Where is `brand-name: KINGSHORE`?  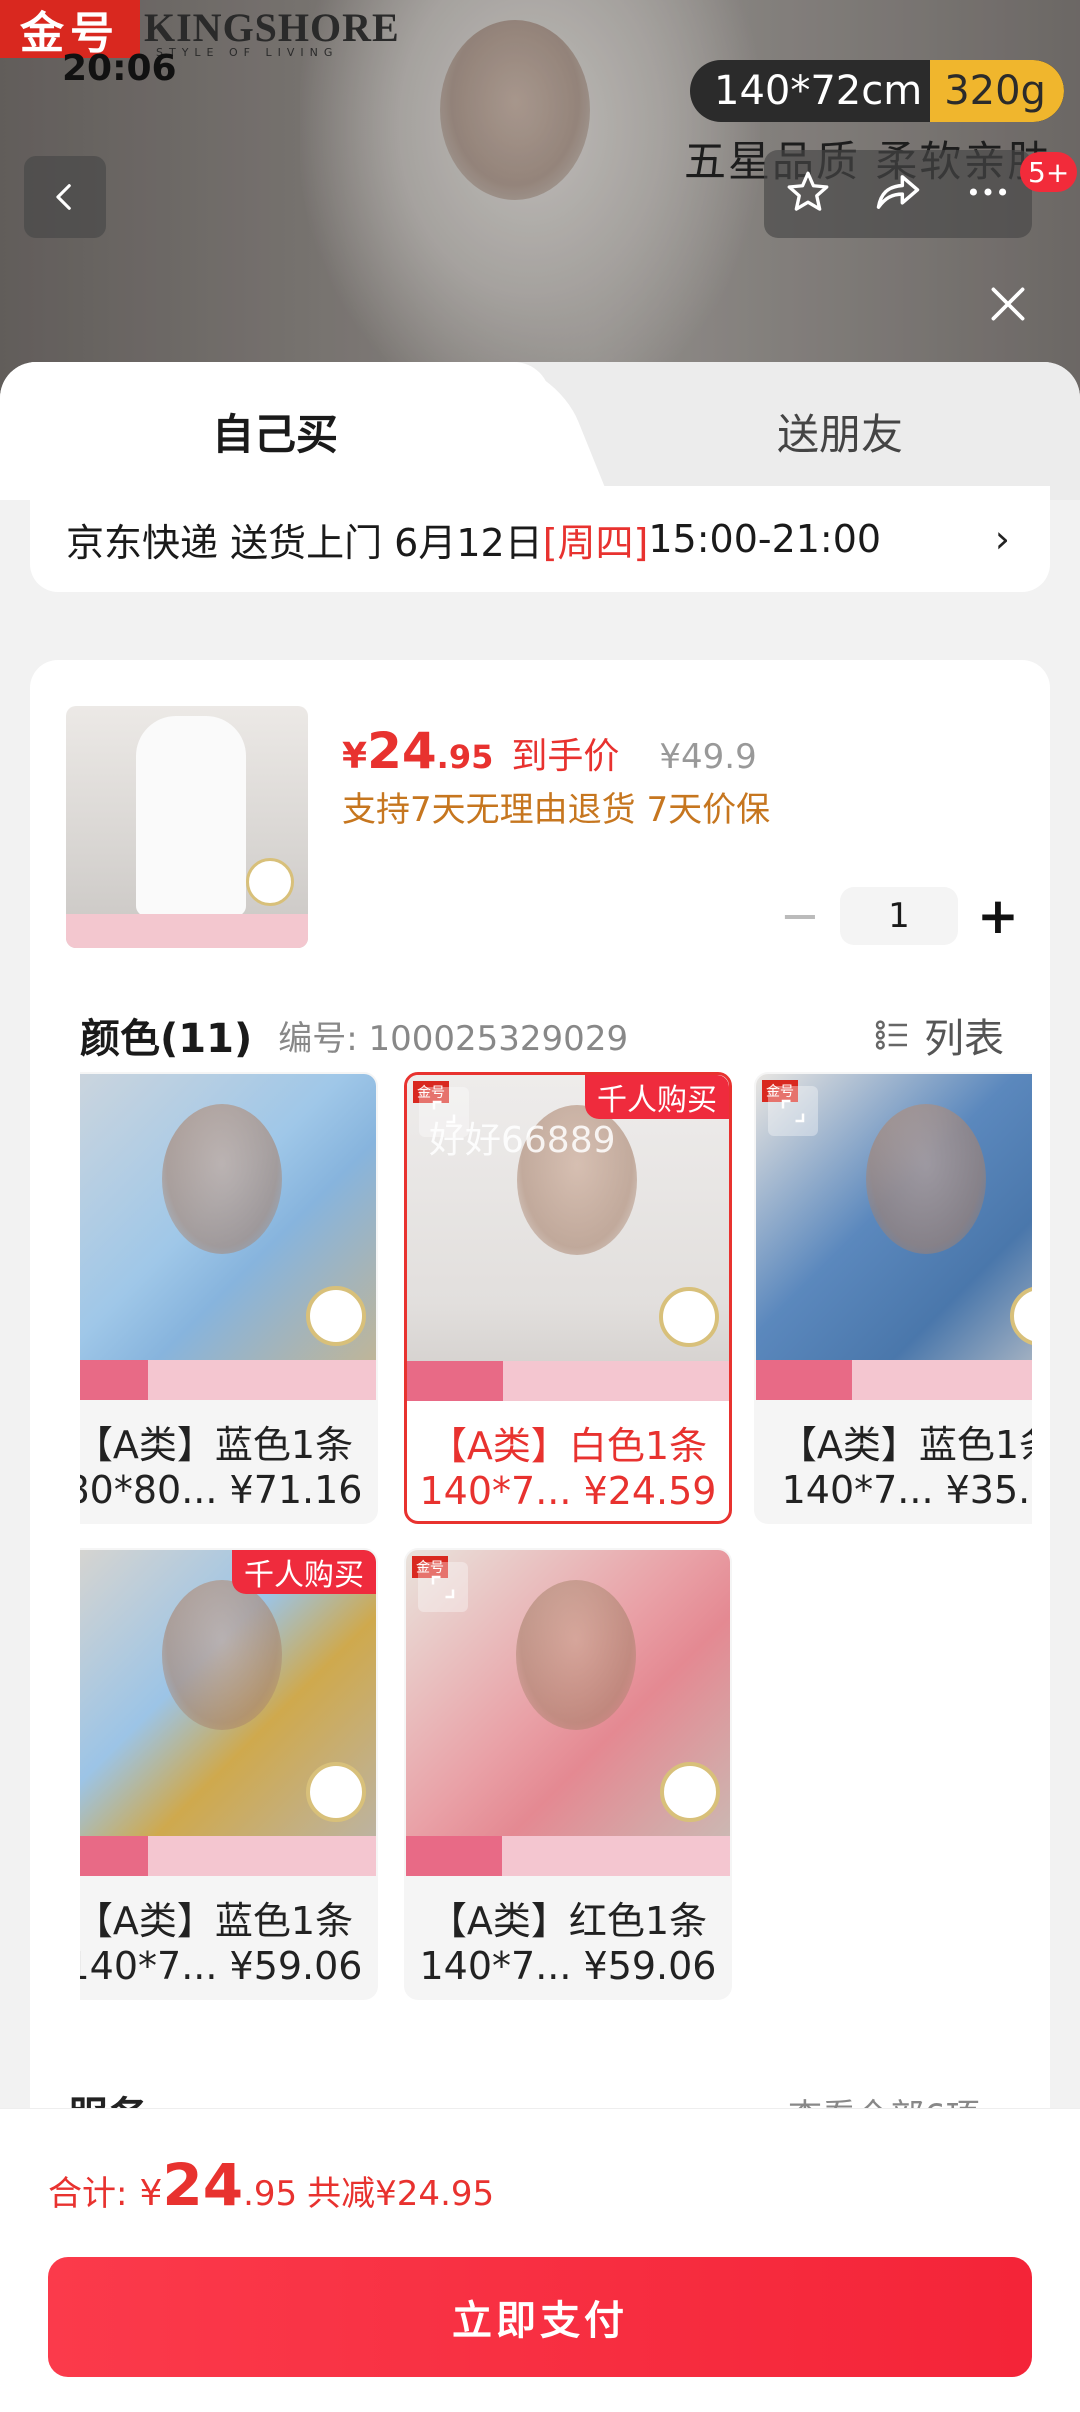 brand-name: KINGSHORE is located at coordinates (272, 27).